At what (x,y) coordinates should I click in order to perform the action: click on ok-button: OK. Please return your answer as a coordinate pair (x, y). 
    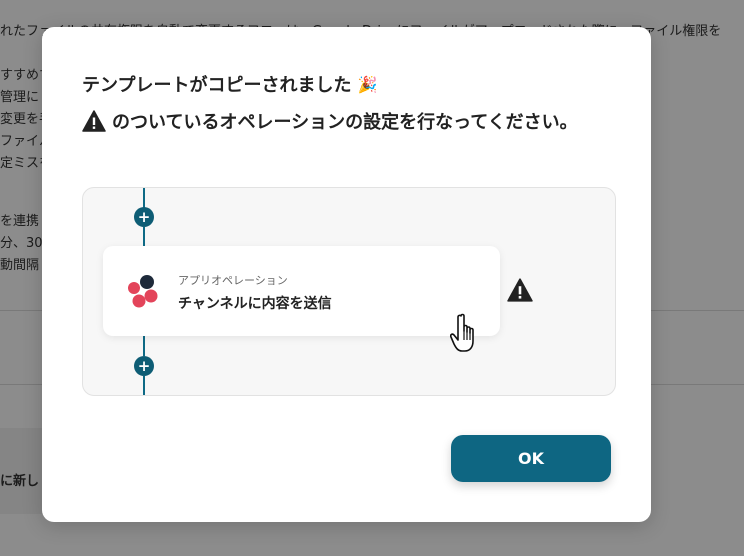
    Looking at the image, I should click on (531, 458).